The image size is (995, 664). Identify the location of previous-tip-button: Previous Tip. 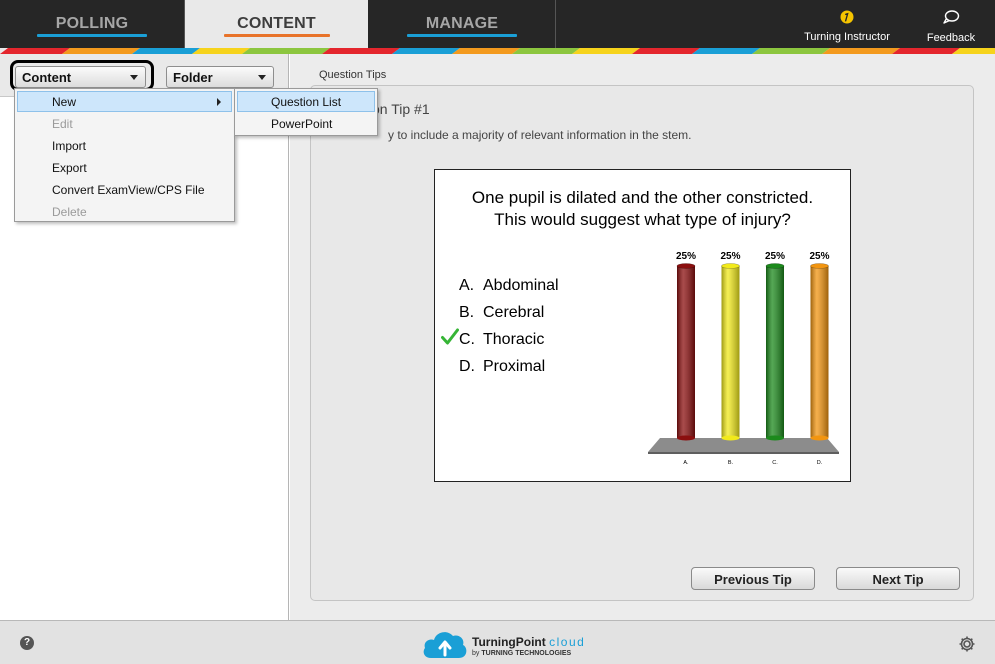
(753, 578).